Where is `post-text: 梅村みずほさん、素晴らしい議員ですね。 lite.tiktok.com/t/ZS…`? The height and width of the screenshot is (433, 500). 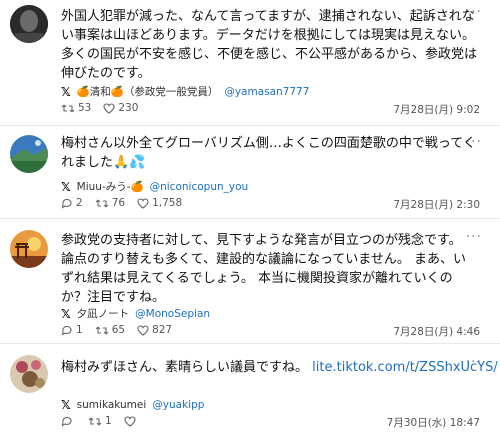 post-text: 梅村みずほさん、素晴らしい議員ですね。 lite.tiktok.com/t/ZS… is located at coordinates (279, 368).